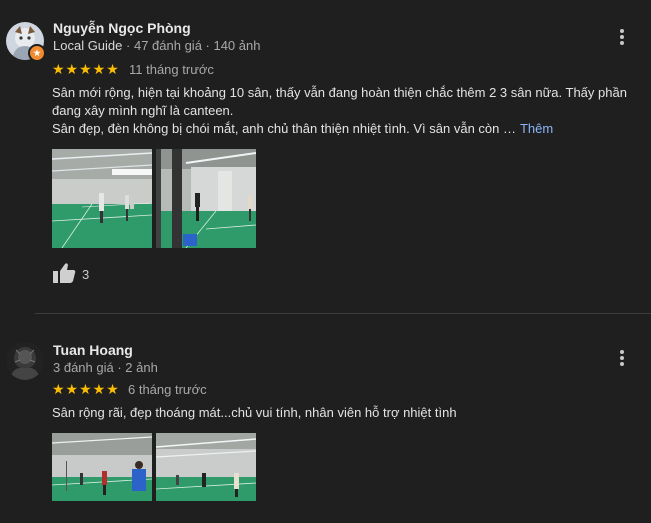 This screenshot has height=523, width=651. Describe the element at coordinates (167, 389) in the screenshot. I see `review-date: 6 tháng trước` at that location.